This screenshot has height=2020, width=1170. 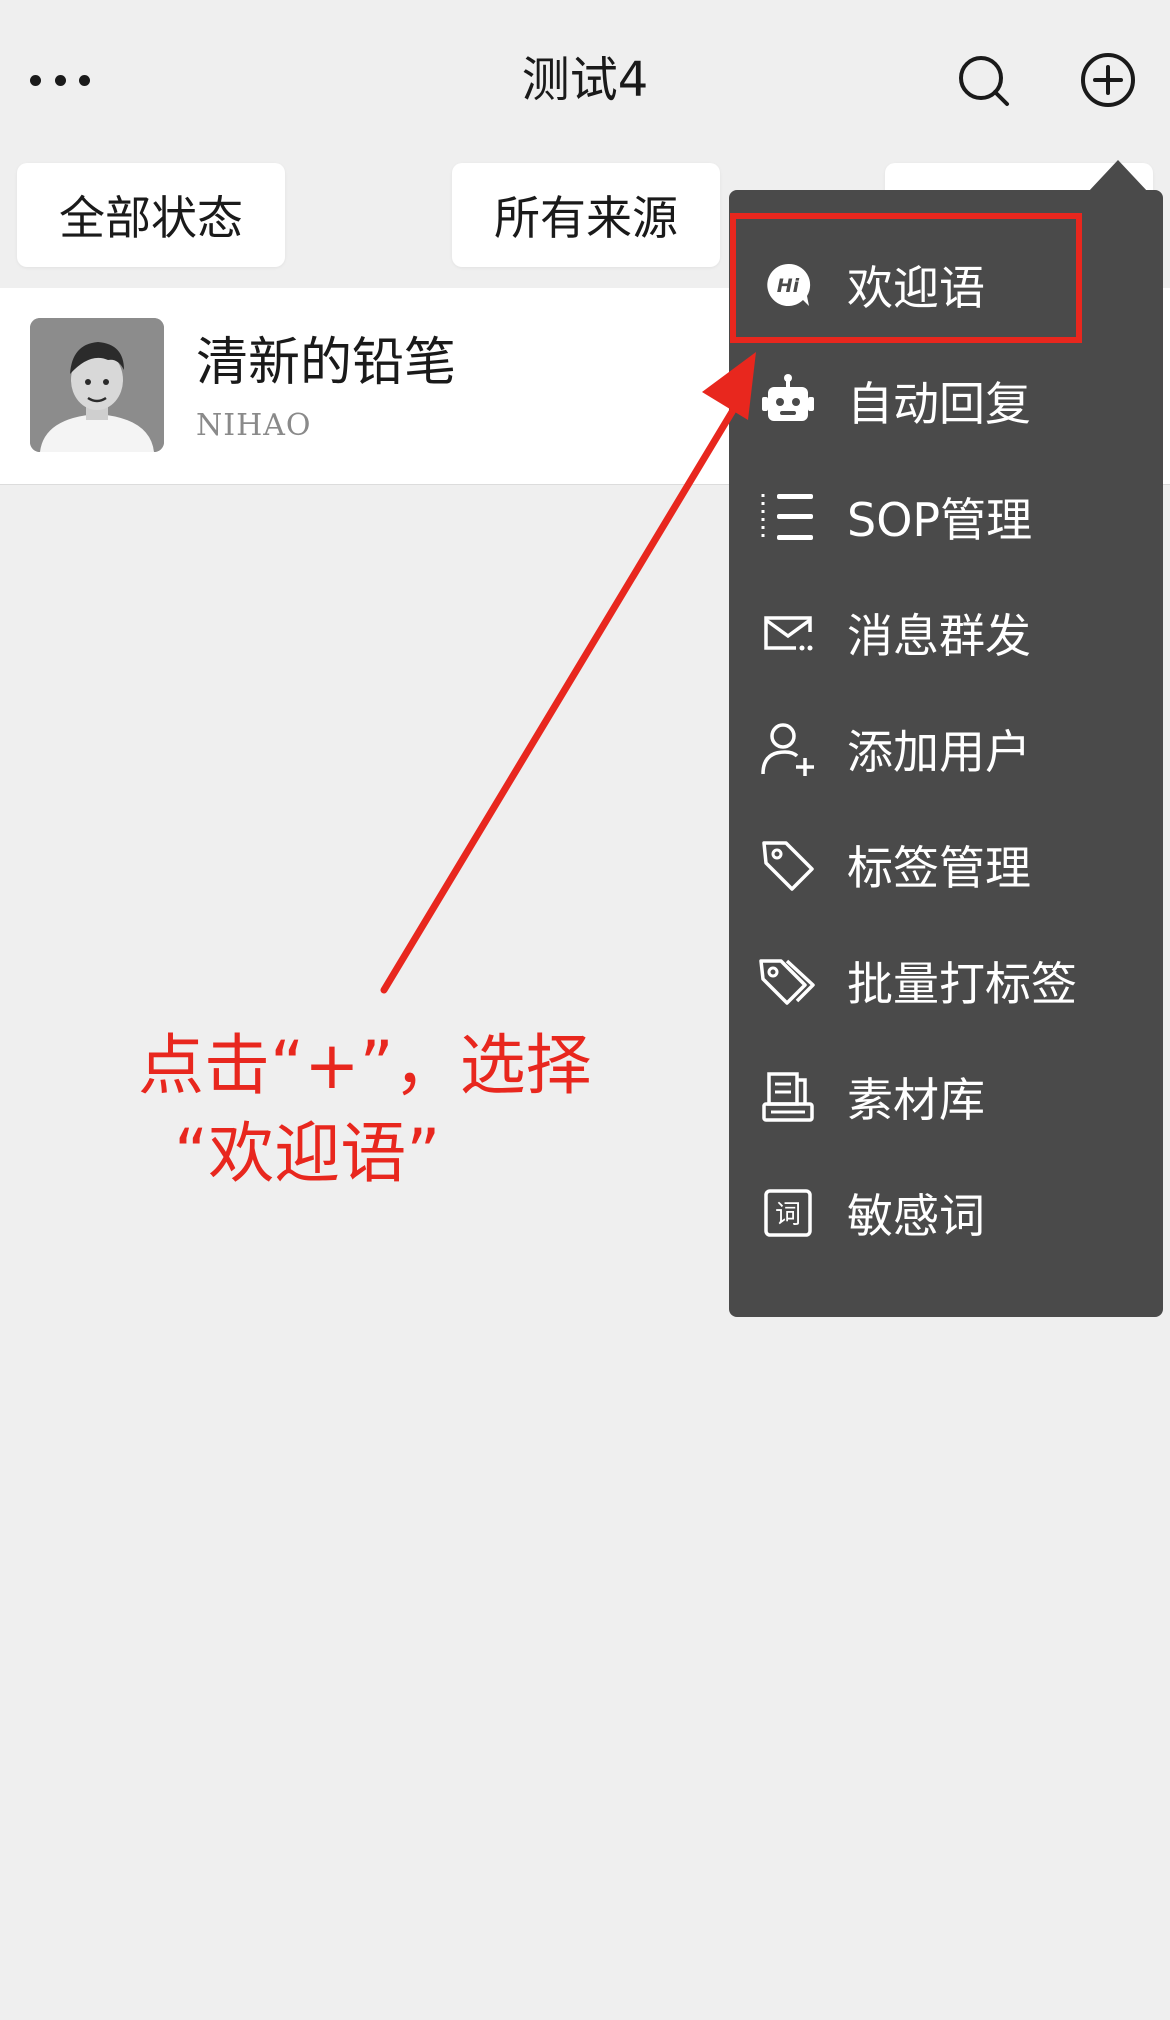 I want to click on menu-item-material-library: 素材库, so click(x=946, y=1097).